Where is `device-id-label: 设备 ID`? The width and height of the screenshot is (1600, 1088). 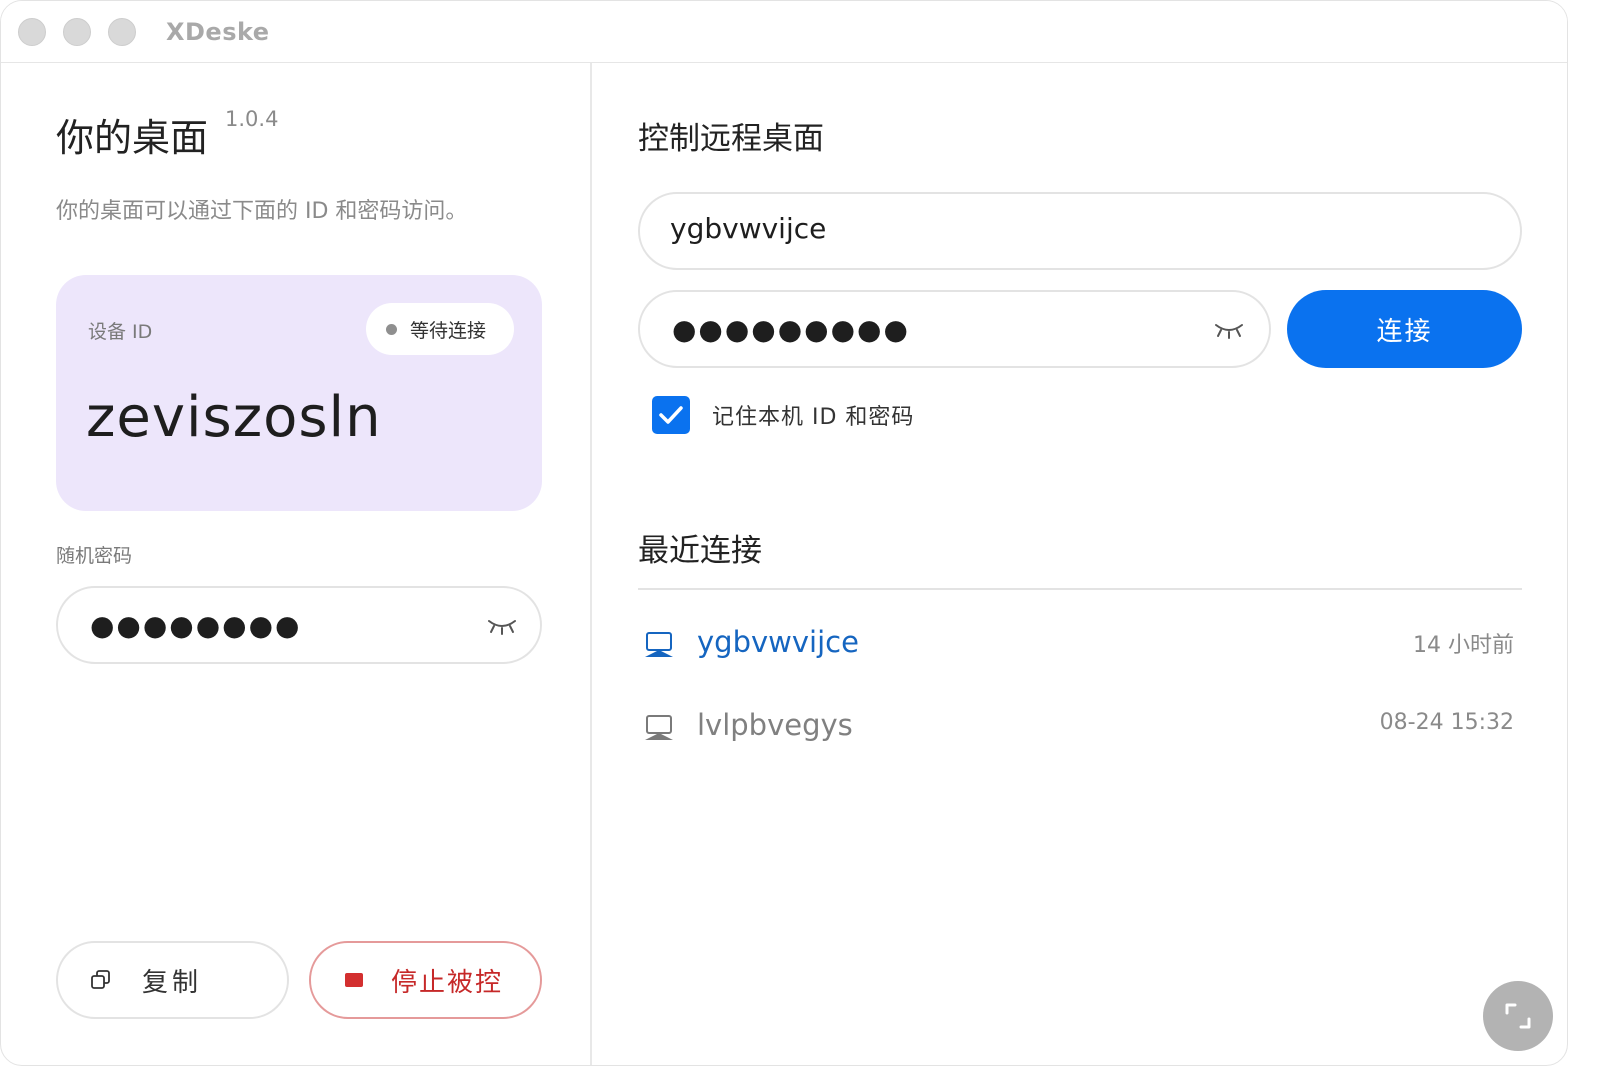 device-id-label: 设备 ID is located at coordinates (120, 332).